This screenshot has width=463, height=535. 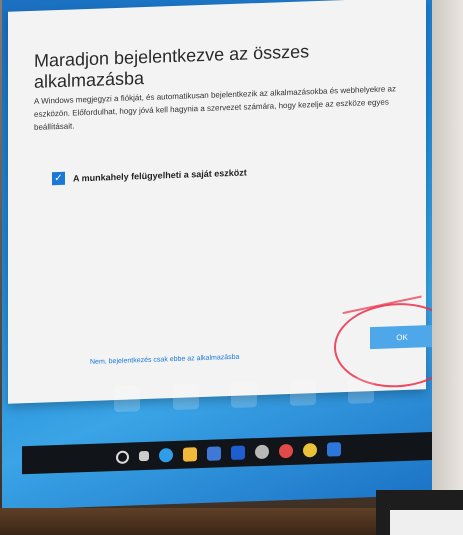 What do you see at coordinates (190, 454) in the screenshot?
I see `file-explorer-icon` at bounding box center [190, 454].